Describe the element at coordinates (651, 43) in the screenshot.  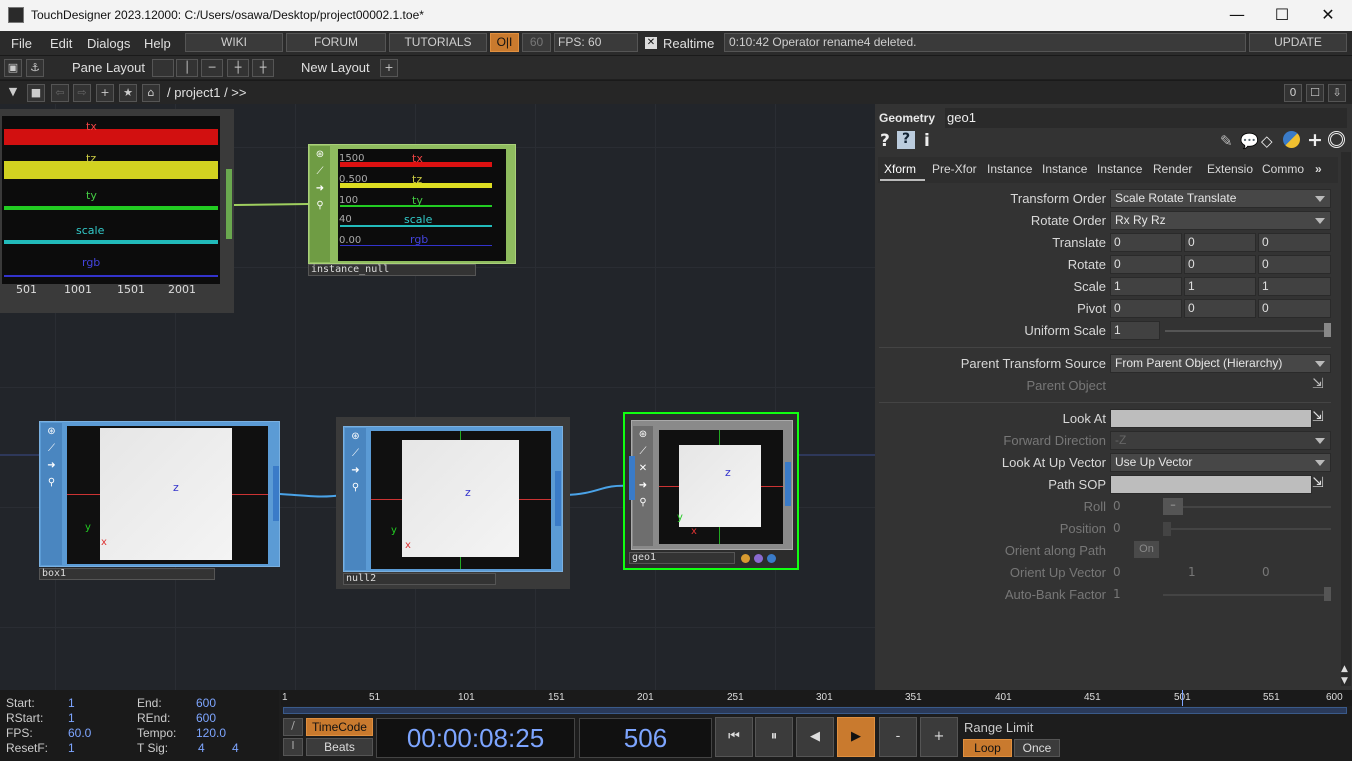
I see `realtime-checkbox: ✕` at that location.